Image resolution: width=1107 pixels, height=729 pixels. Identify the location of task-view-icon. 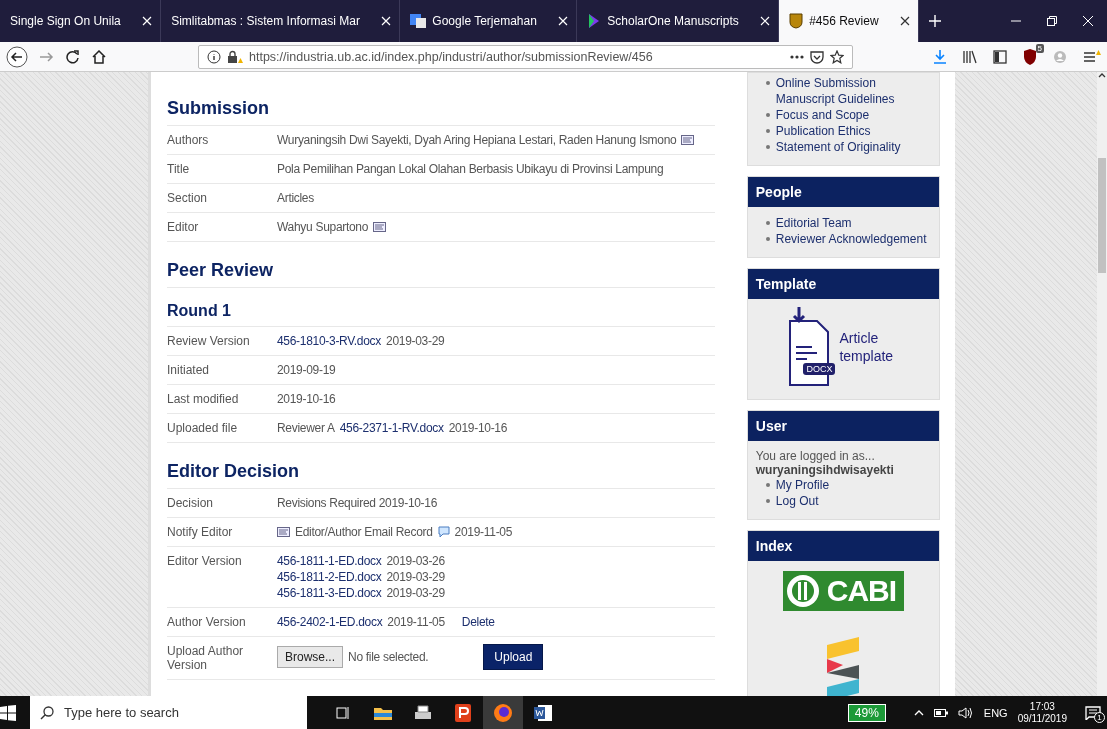
(343, 712).